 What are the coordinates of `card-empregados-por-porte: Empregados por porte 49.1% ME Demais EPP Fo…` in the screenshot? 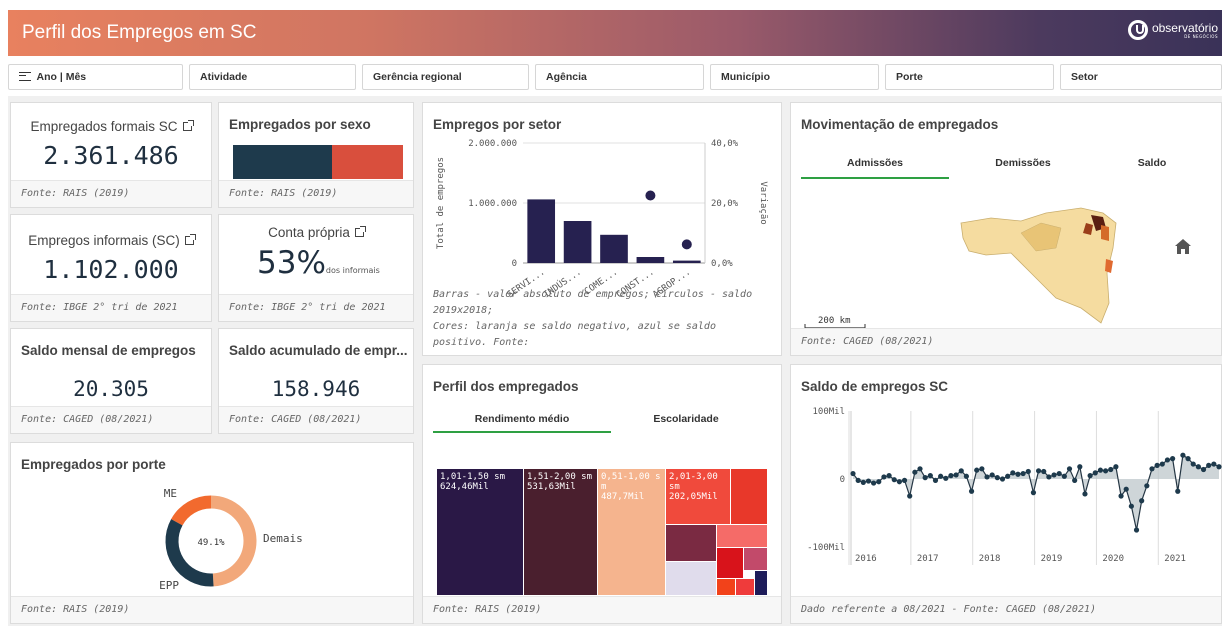 It's located at (212, 533).